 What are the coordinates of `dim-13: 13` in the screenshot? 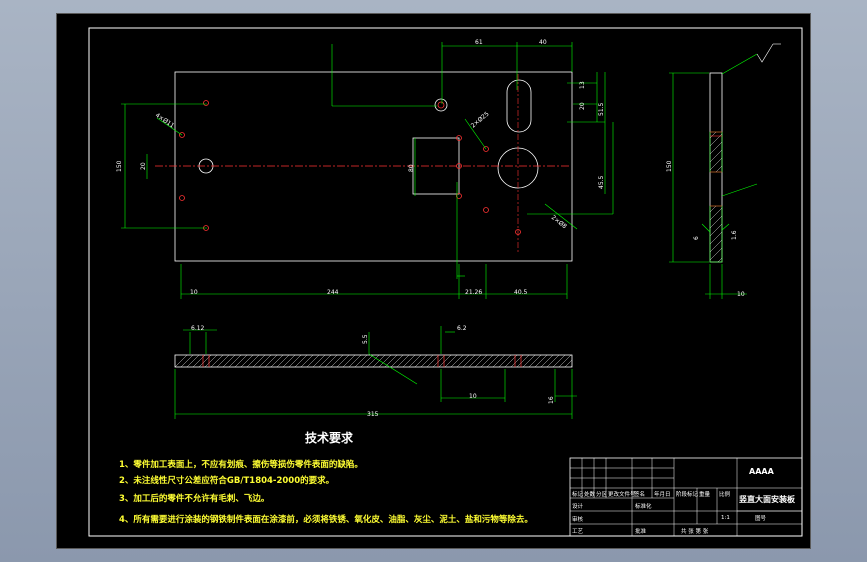 It's located at (582, 85).